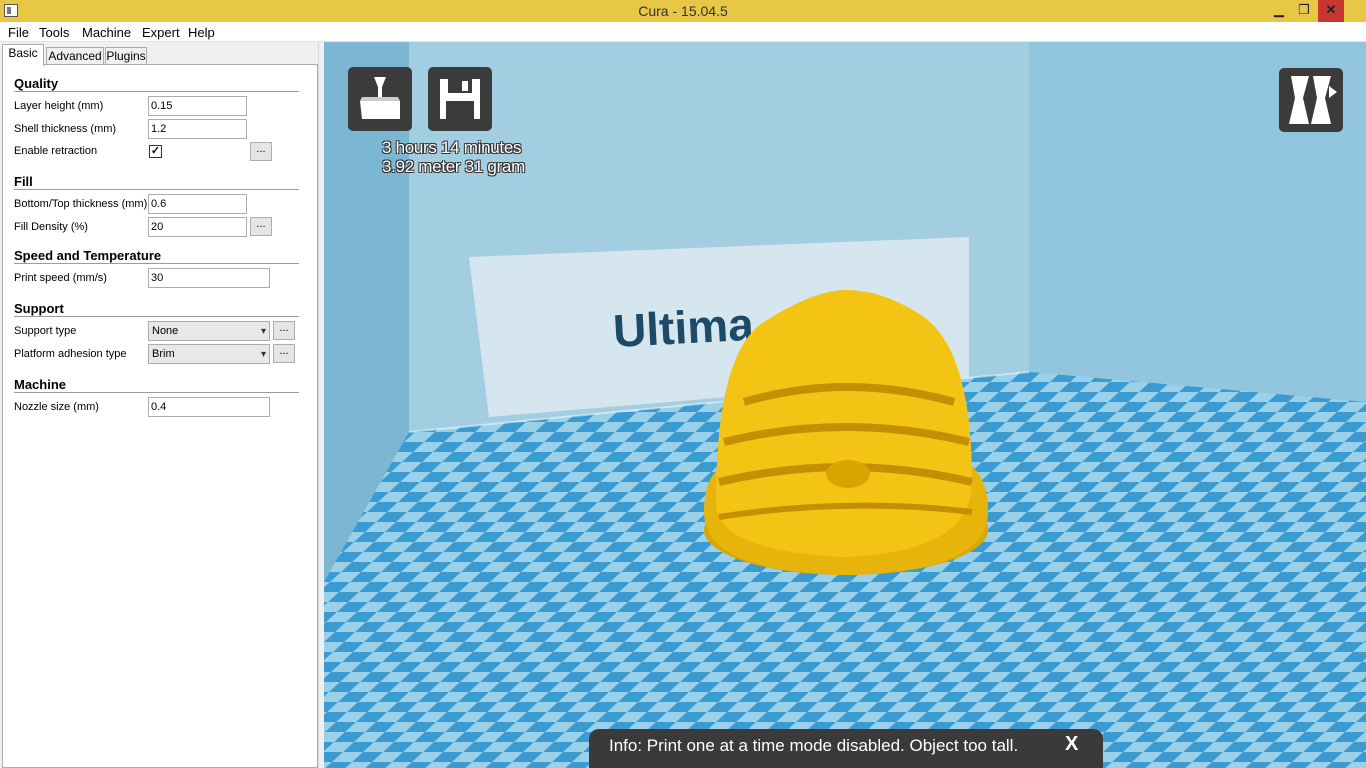  I want to click on section-machine-title: Machine, so click(40, 384).